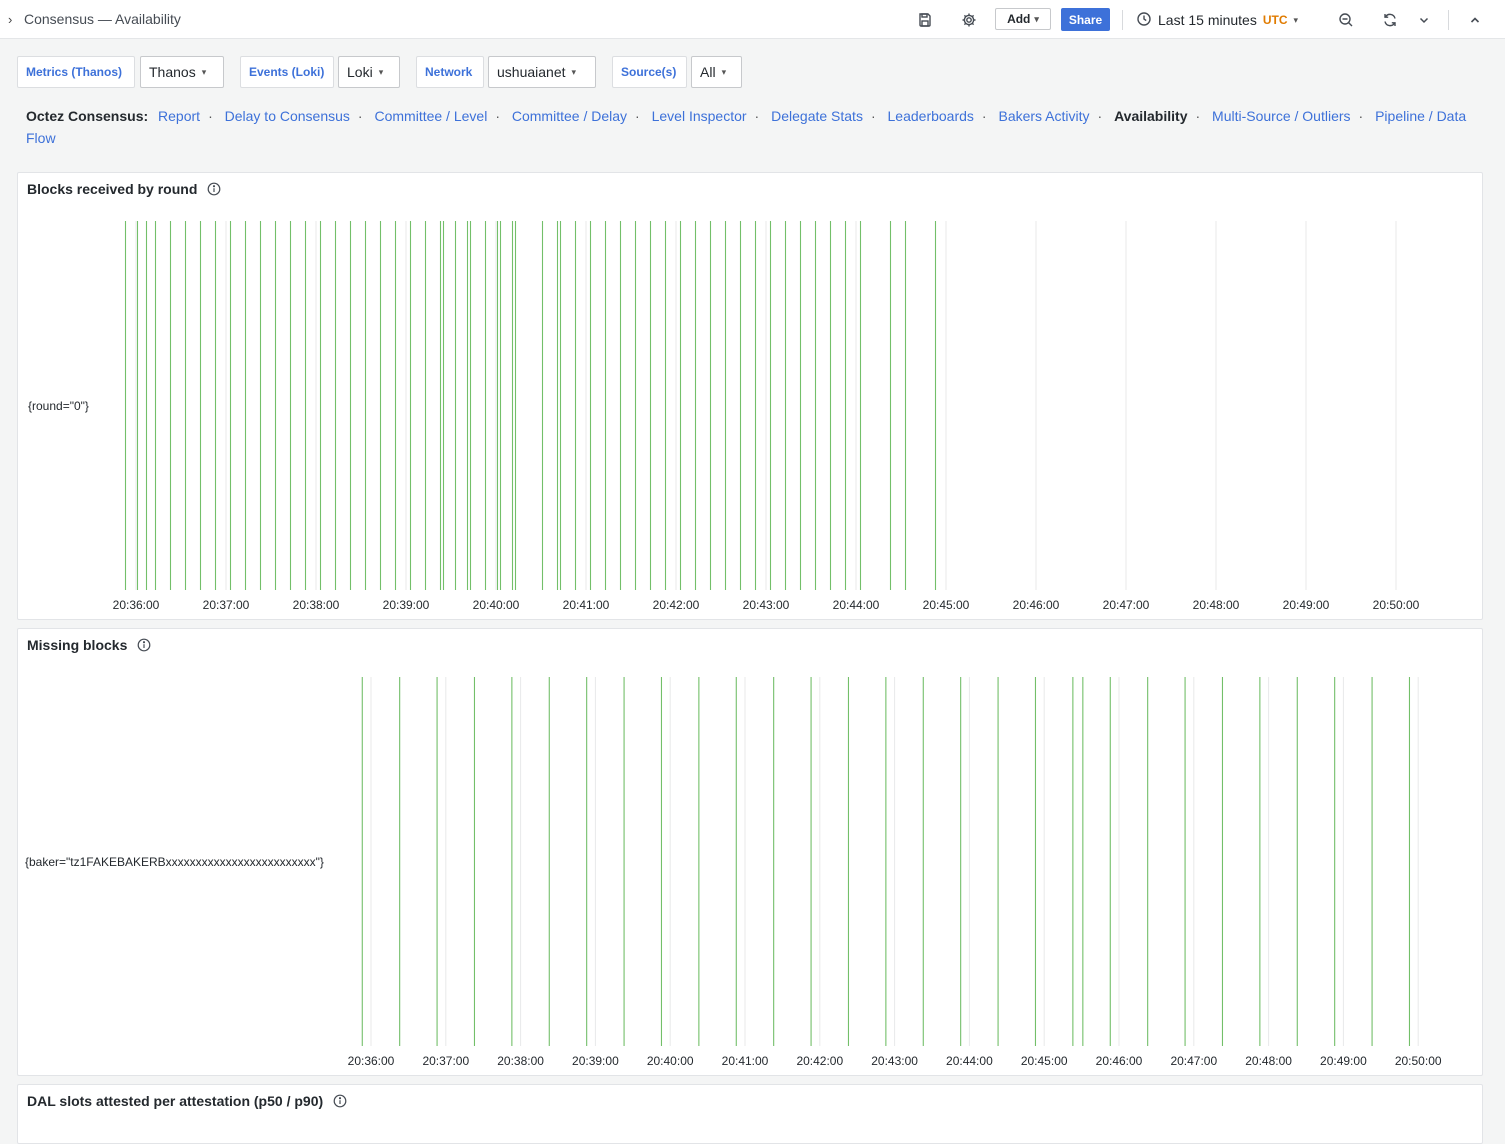 The image size is (1505, 1144). I want to click on variable-value-metrics: Thanos, so click(172, 72).